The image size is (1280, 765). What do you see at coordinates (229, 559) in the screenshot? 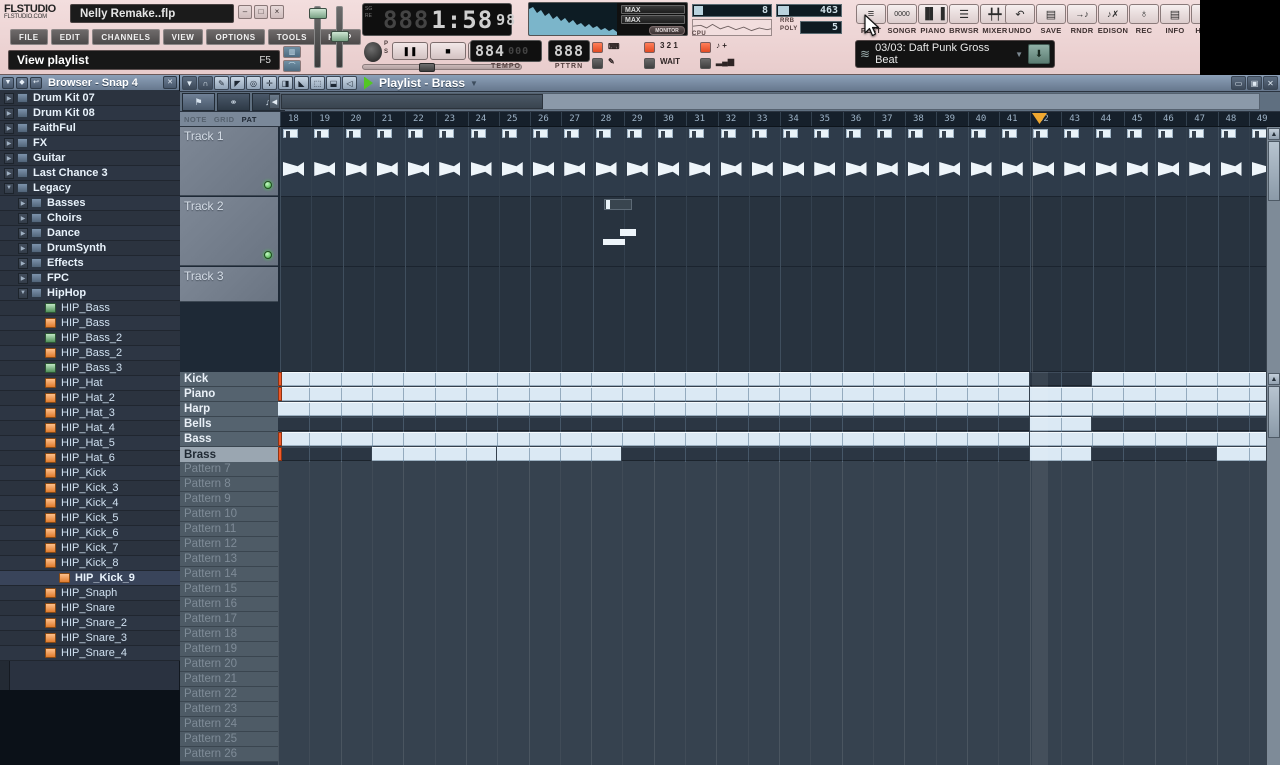
I see `pattern-row-13: Pattern 13` at bounding box center [229, 559].